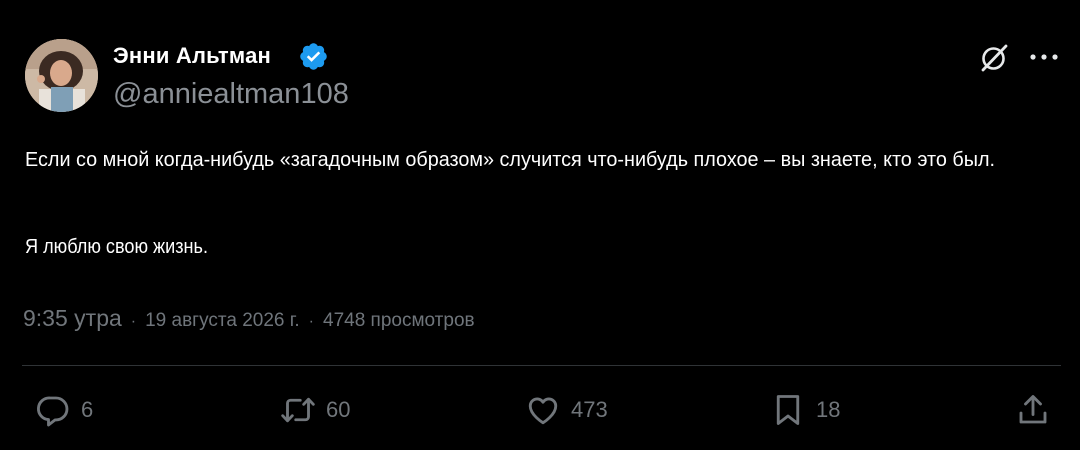 Image resolution: width=1080 pixels, height=450 pixels. What do you see at coordinates (192, 56) in the screenshot?
I see `display-name: Энни Альтман` at bounding box center [192, 56].